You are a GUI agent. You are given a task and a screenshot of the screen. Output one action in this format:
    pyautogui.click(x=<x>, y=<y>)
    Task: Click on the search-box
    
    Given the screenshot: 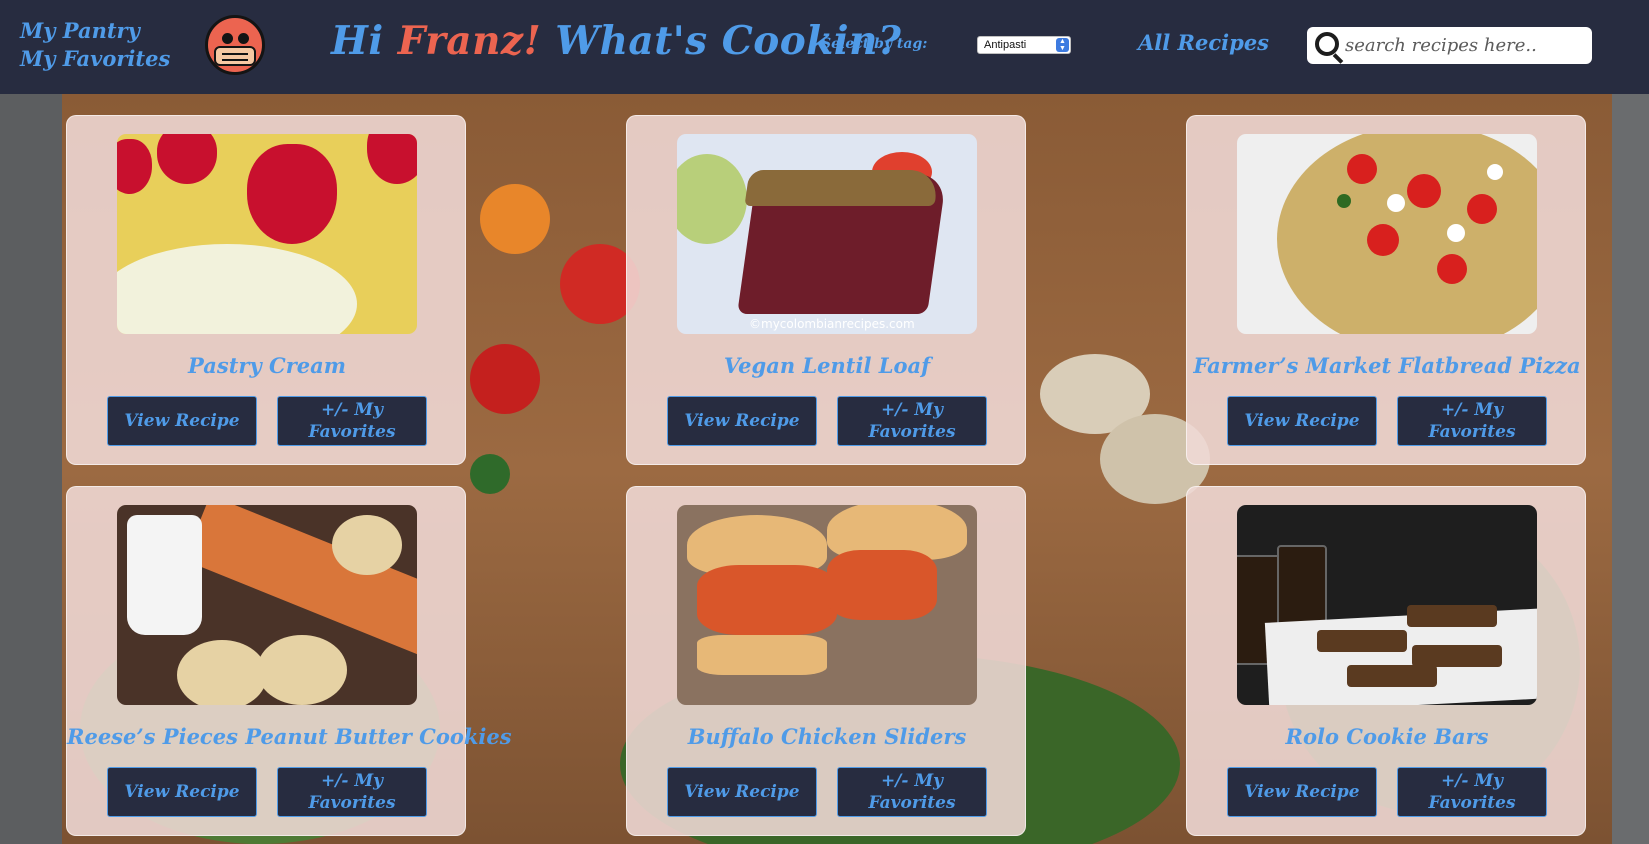 What is the action you would take?
    pyautogui.click(x=1449, y=45)
    